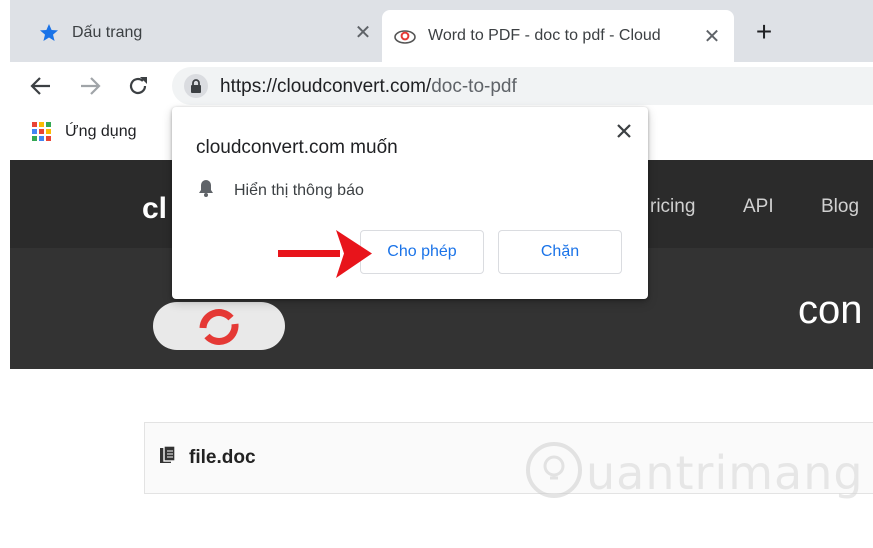  I want to click on apps-label: Ứng dụng, so click(101, 131).